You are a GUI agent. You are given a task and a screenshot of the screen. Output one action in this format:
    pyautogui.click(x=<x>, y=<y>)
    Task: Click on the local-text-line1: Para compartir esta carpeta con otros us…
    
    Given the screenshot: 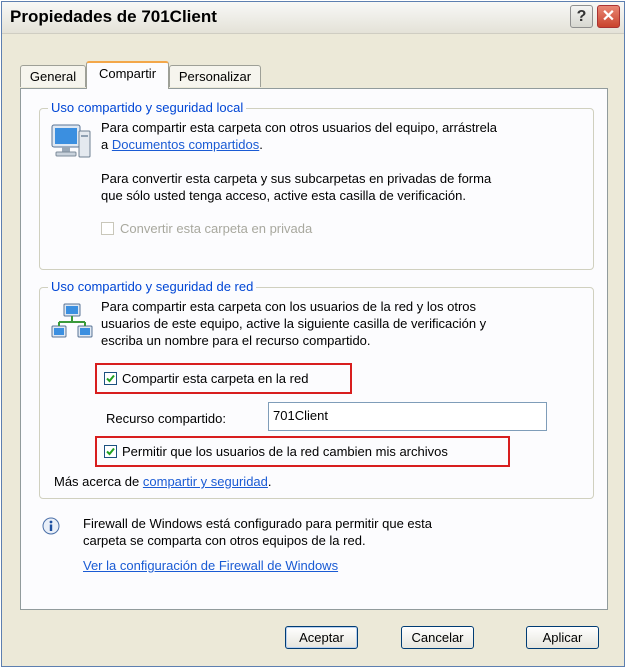 What is the action you would take?
    pyautogui.click(x=299, y=127)
    